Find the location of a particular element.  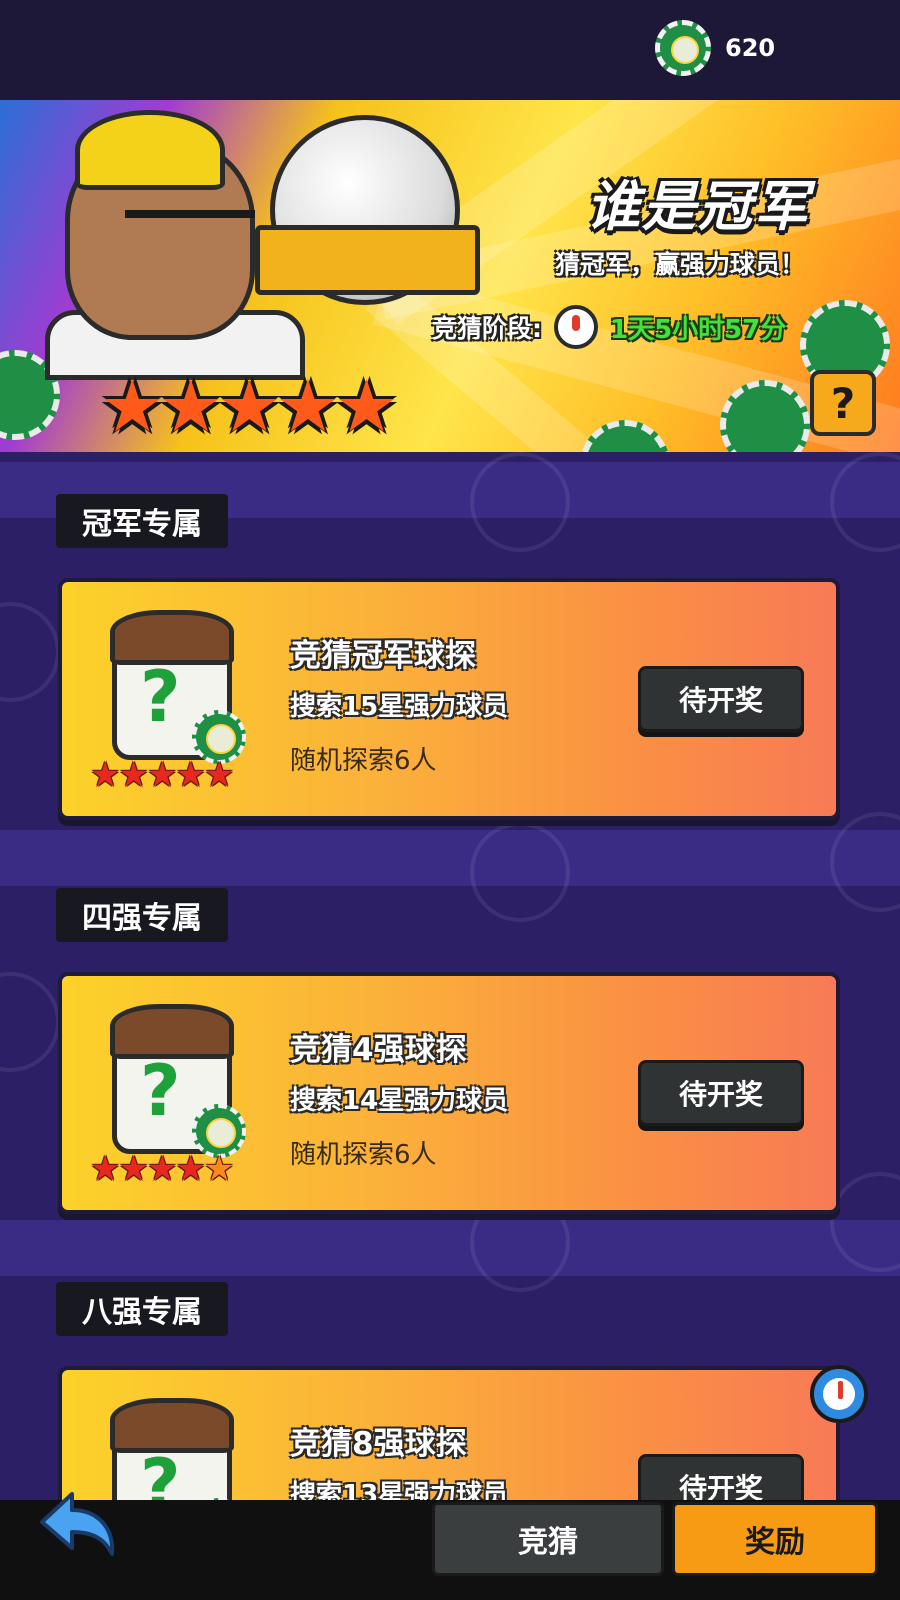

card-title: 竞猜4强球探 is located at coordinates (378, 1050).